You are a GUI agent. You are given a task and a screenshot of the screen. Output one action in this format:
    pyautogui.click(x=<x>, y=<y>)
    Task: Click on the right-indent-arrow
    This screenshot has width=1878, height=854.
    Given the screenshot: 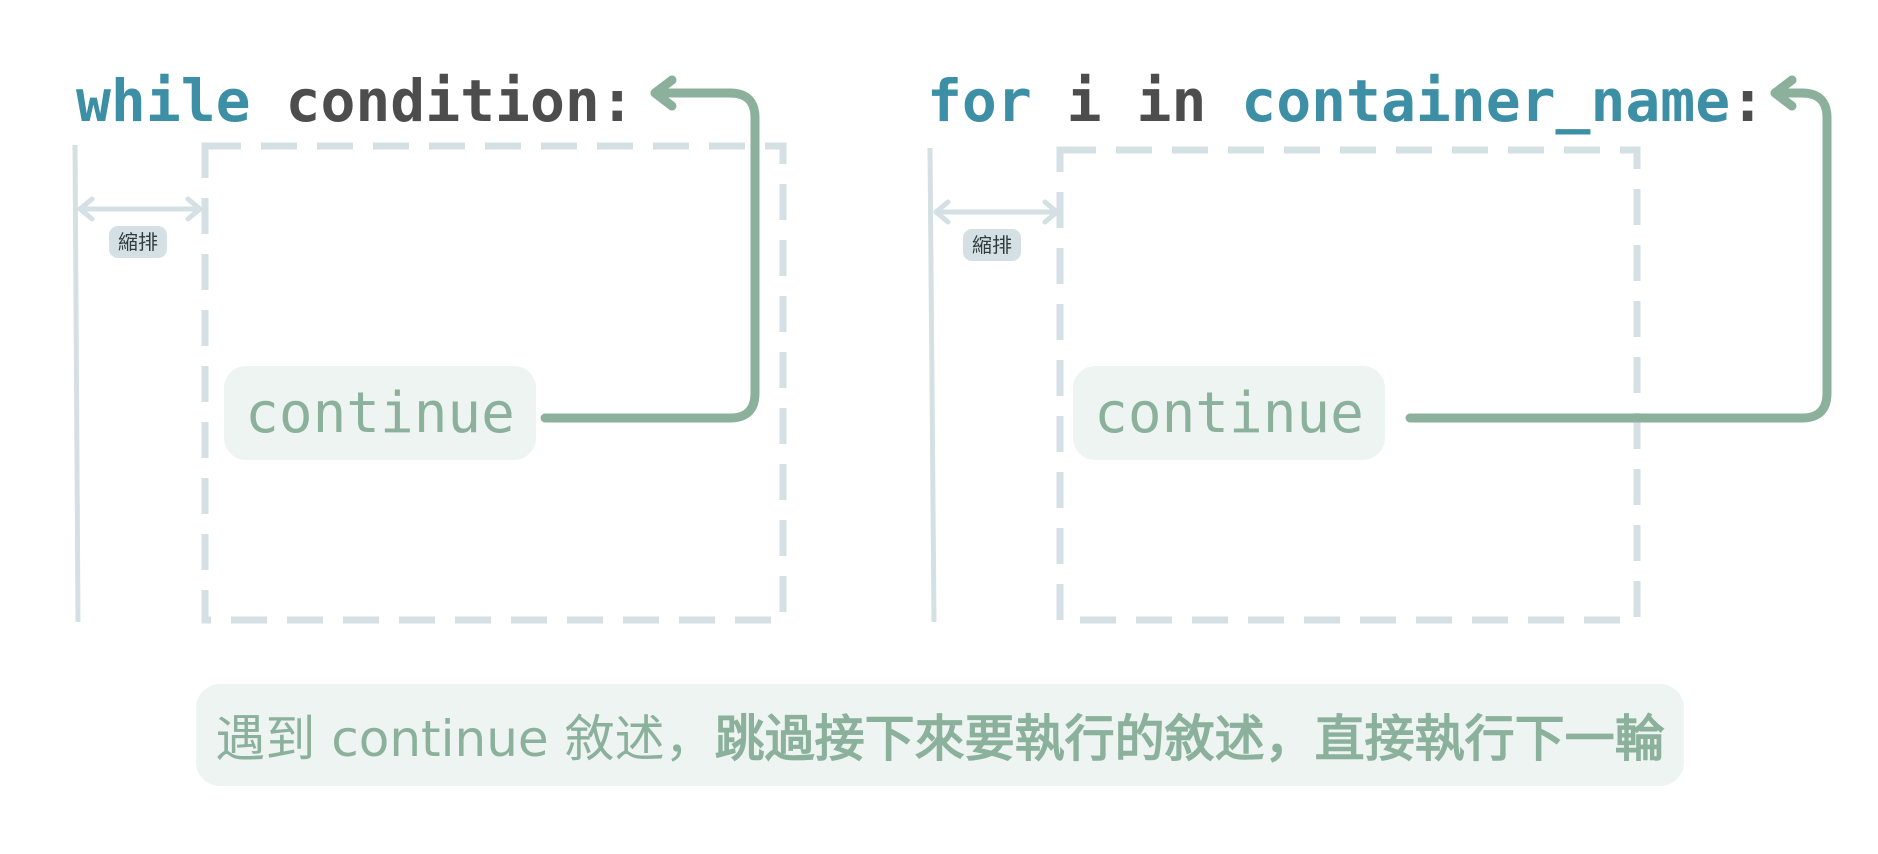 What is the action you would take?
    pyautogui.click(x=996, y=212)
    